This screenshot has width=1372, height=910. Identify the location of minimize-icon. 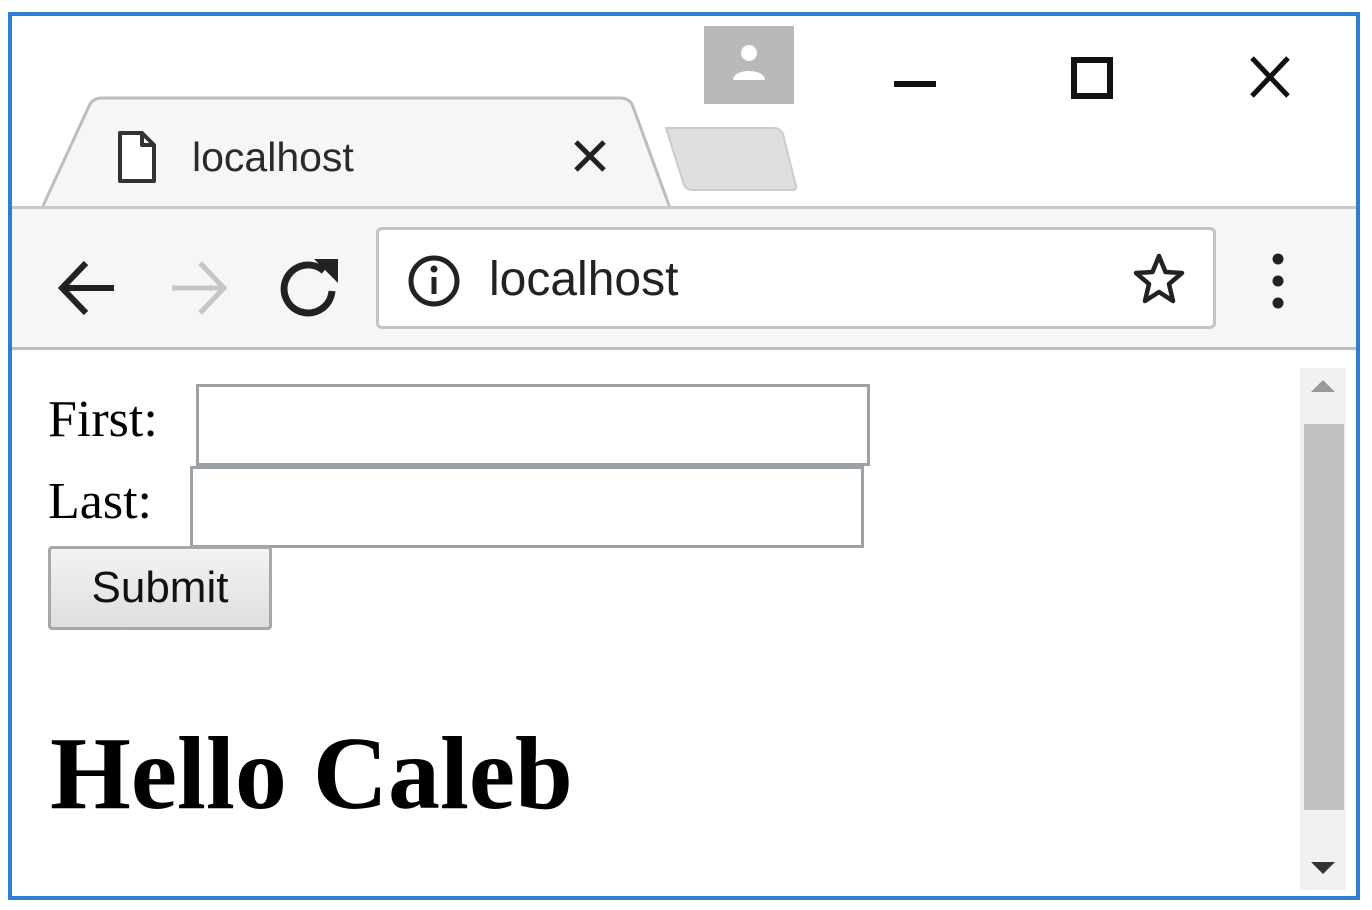
(915, 84).